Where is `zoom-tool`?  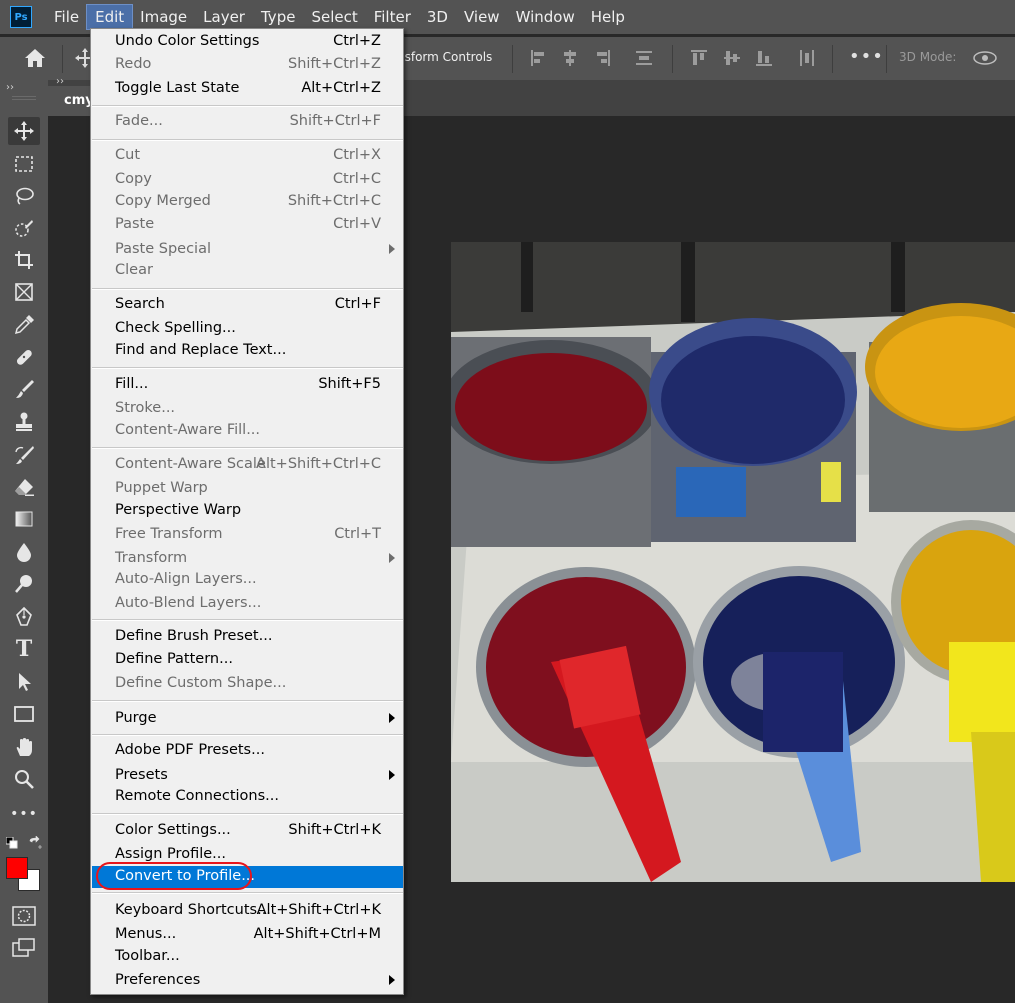
zoom-tool is located at coordinates (24, 779).